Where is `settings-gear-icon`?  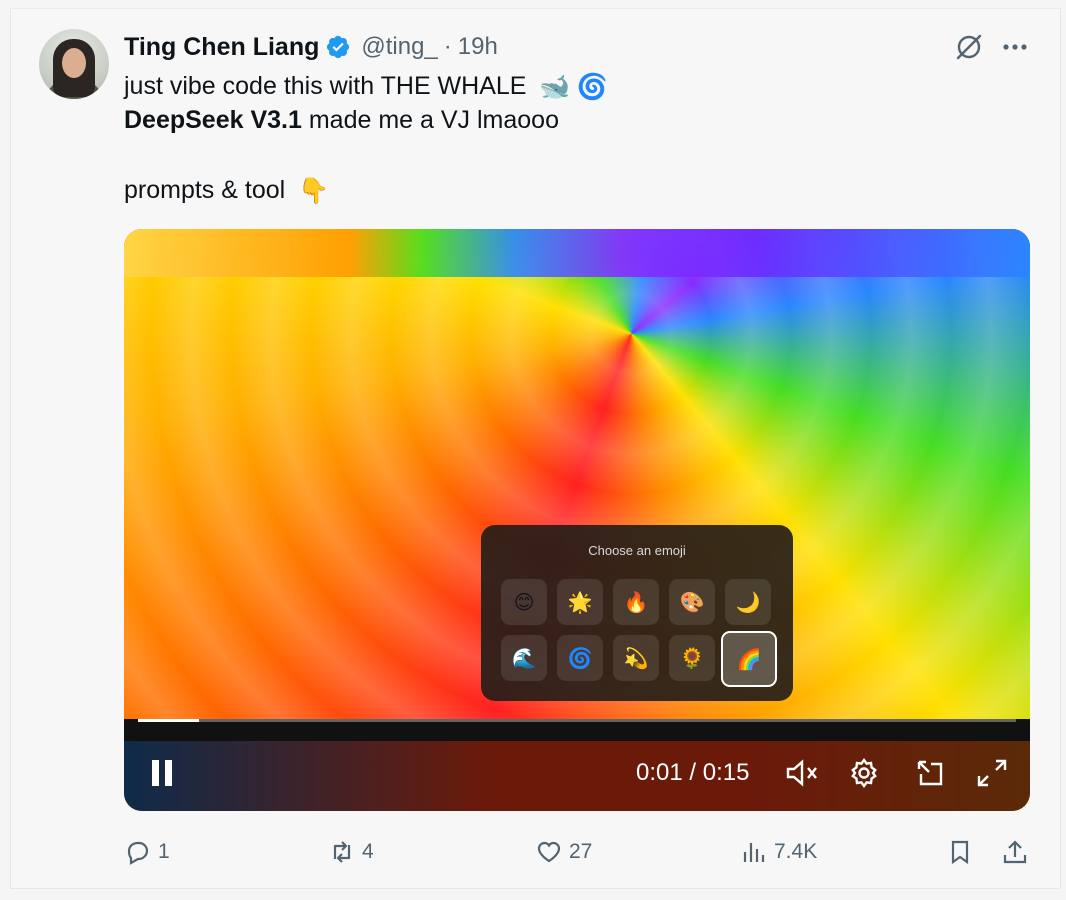 settings-gear-icon is located at coordinates (864, 773).